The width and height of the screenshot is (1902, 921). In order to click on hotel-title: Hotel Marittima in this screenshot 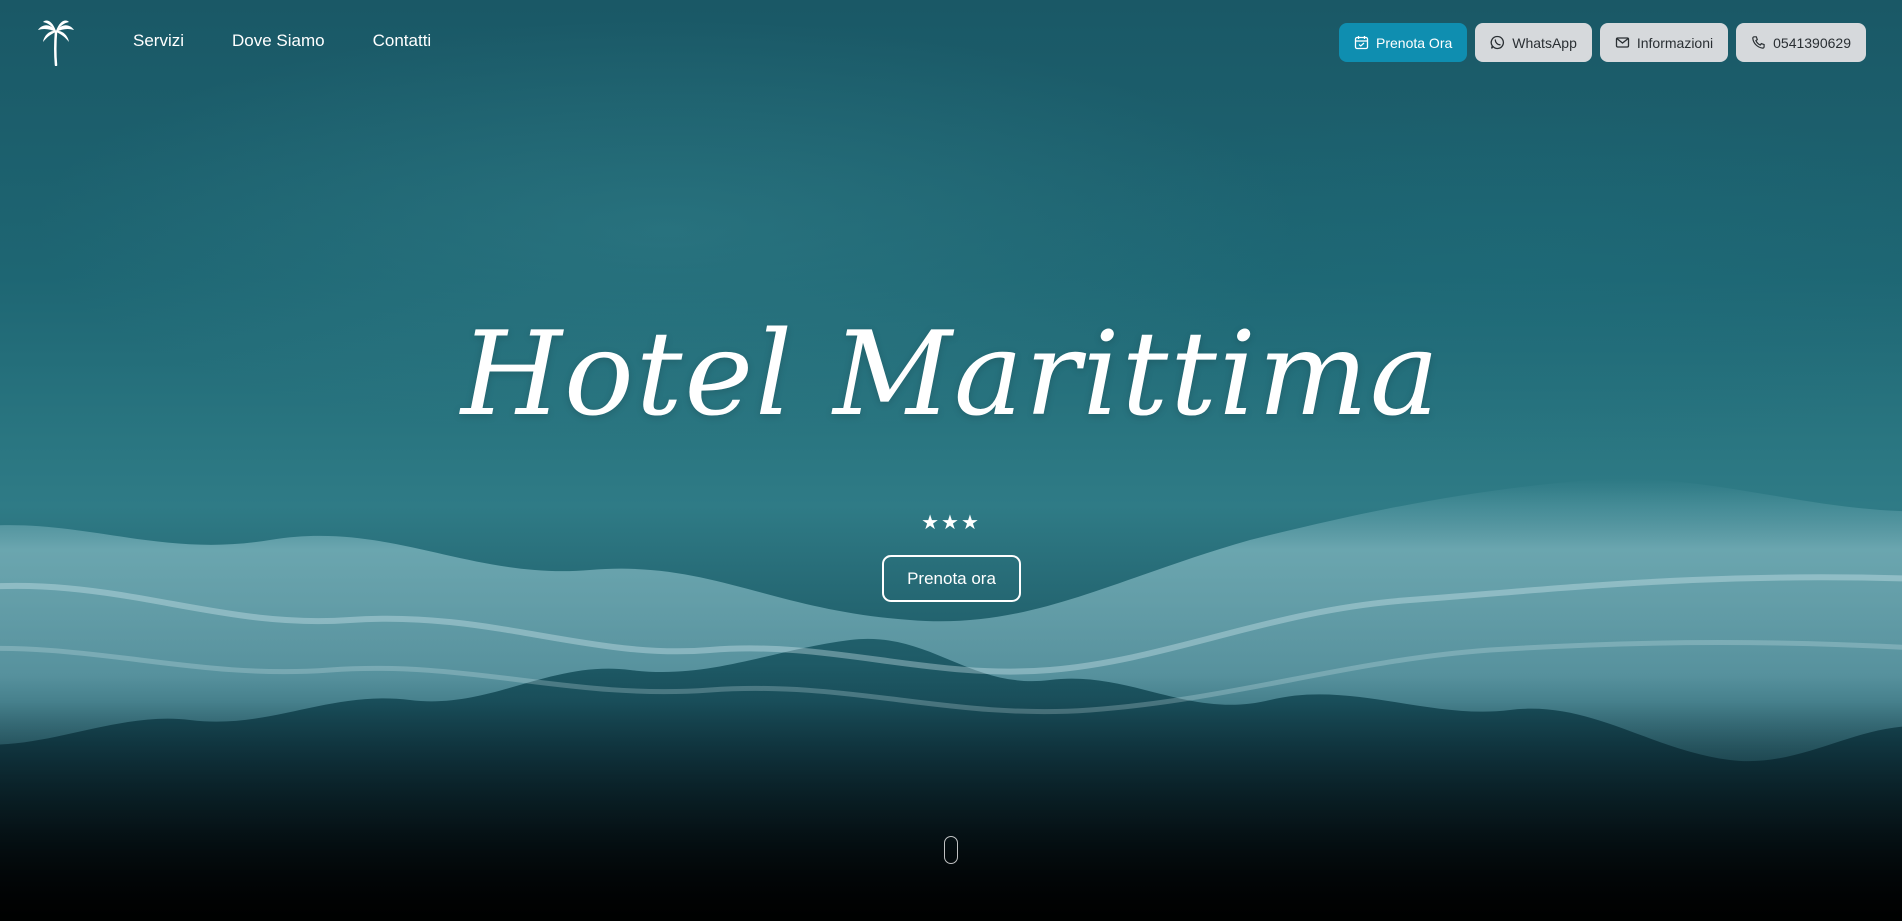, I will do `click(951, 374)`.